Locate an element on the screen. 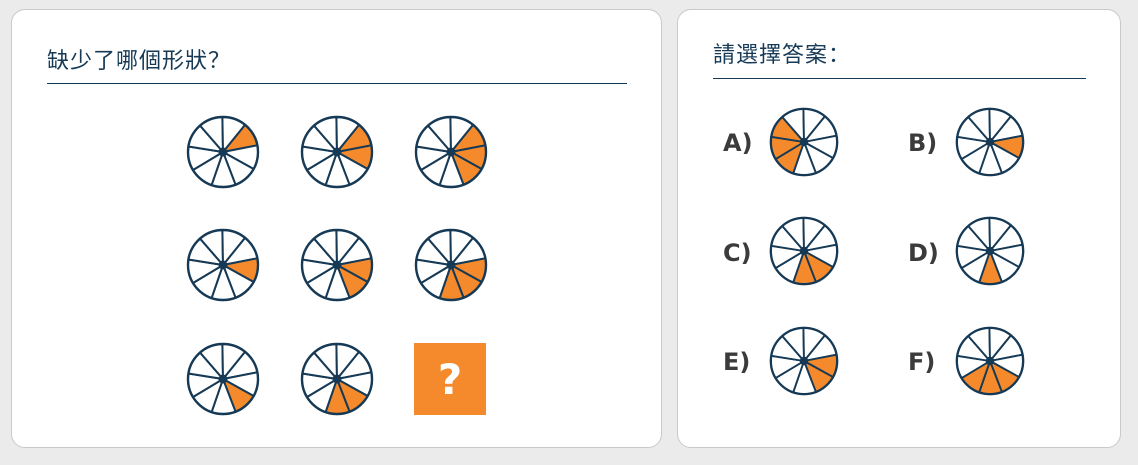 This screenshot has height=465, width=1138. grid-cell-r3-c1 is located at coordinates (223, 379).